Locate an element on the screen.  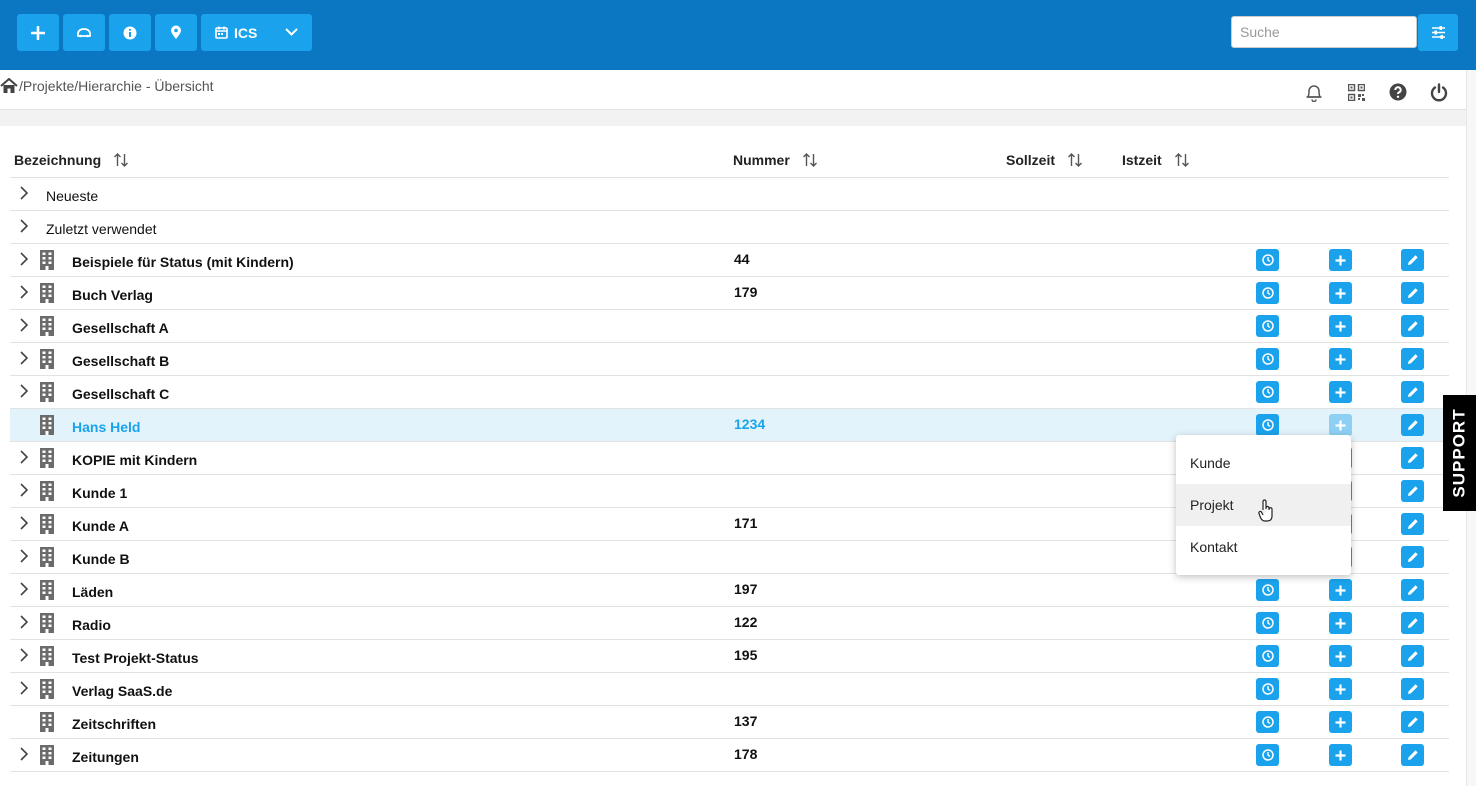
row-name: Zeitungen is located at coordinates (105, 757).